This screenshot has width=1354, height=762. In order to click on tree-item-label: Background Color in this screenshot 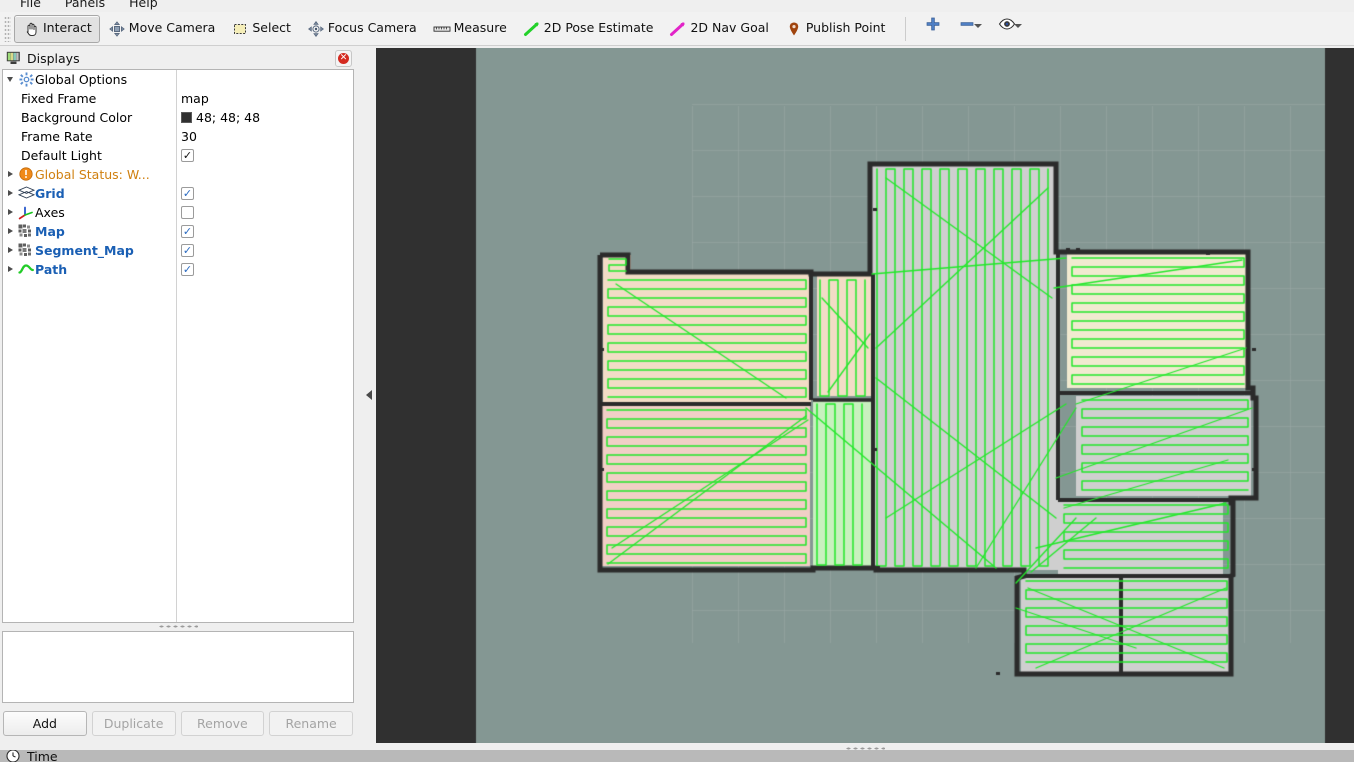, I will do `click(77, 117)`.